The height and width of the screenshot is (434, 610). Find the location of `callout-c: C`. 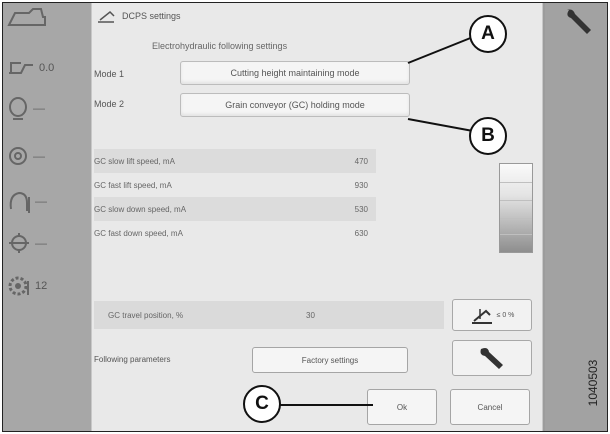

callout-c: C is located at coordinates (262, 404).